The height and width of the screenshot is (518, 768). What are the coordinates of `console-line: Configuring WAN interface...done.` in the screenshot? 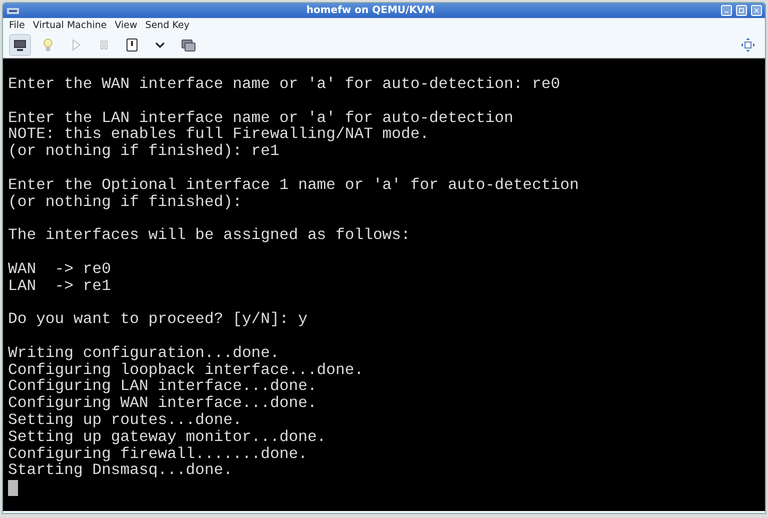 It's located at (163, 403).